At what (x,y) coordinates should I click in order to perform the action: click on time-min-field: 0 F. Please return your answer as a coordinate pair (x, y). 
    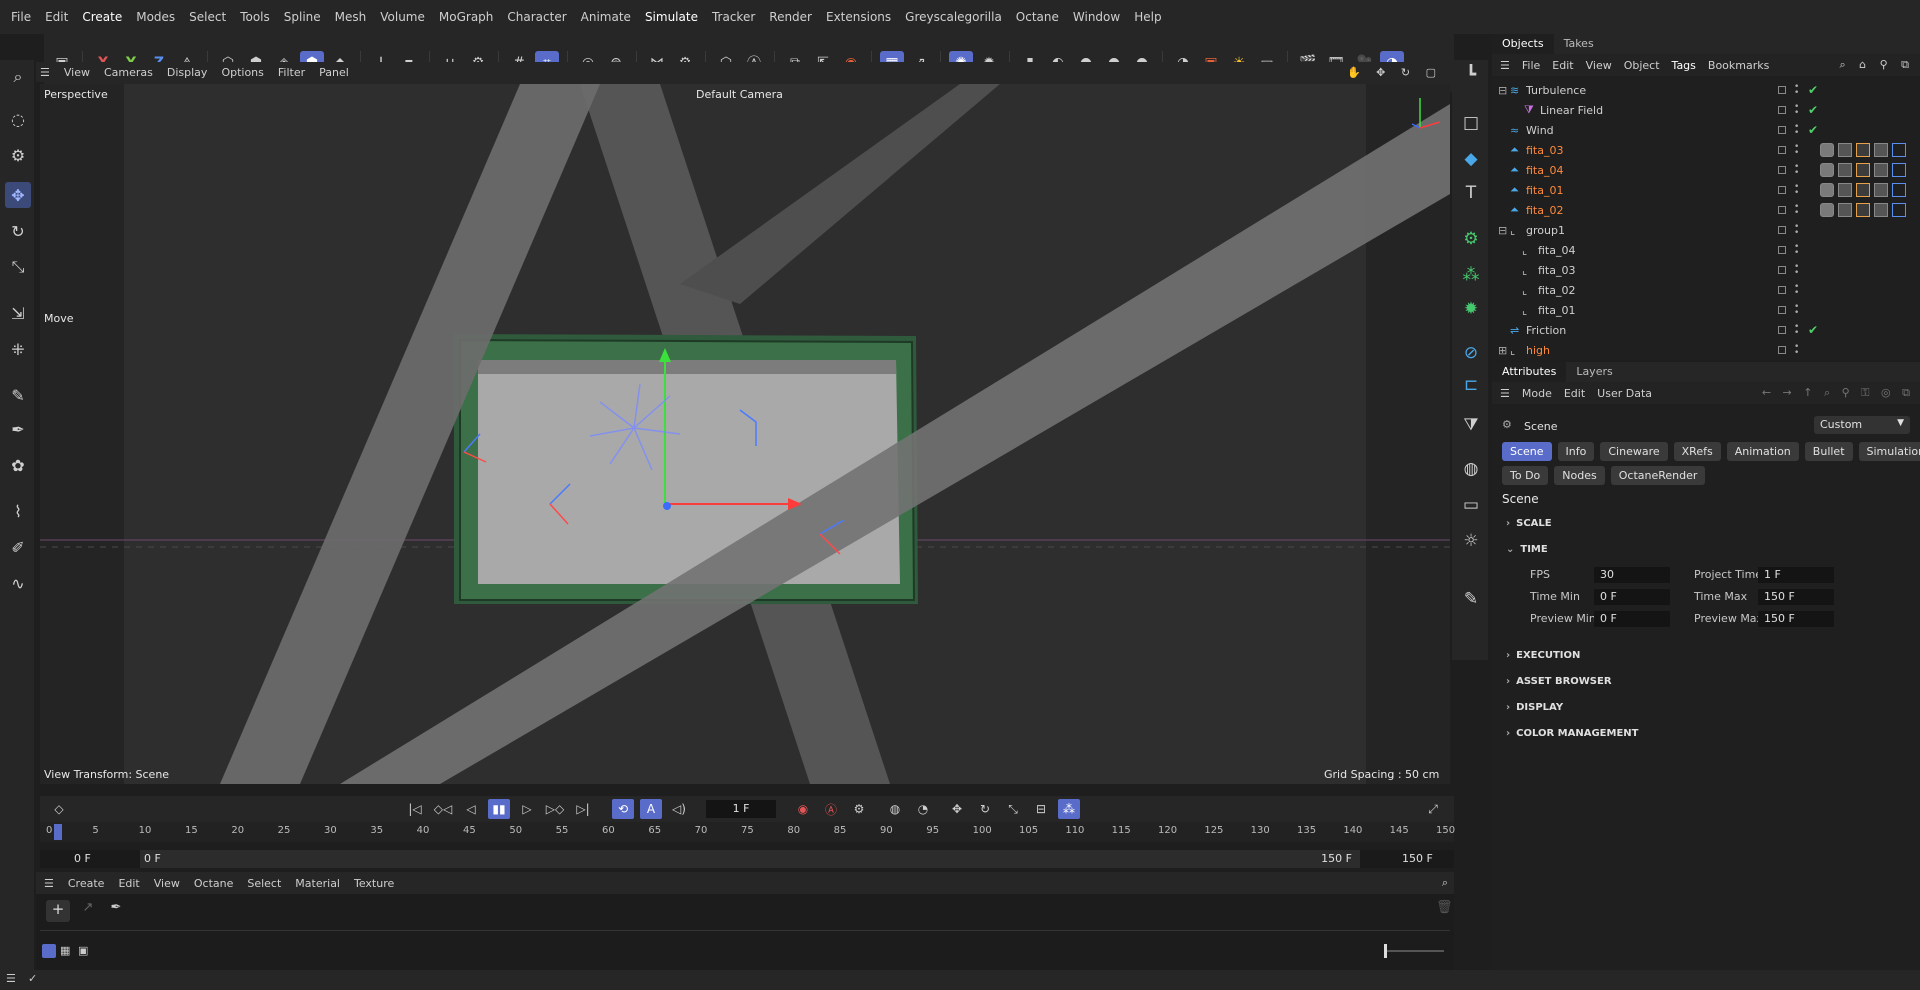
    Looking at the image, I should click on (1632, 597).